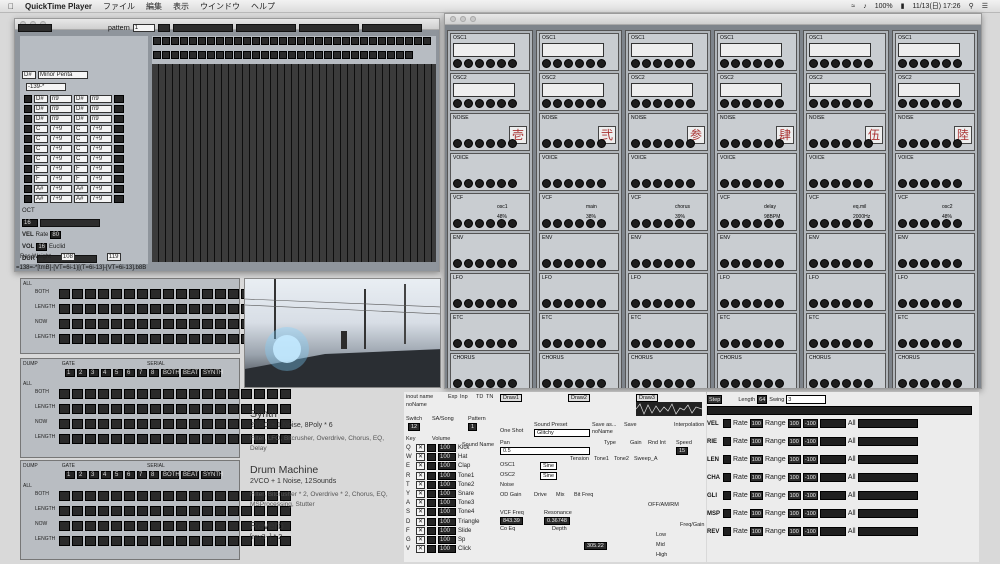 The height and width of the screenshot is (564, 1000). What do you see at coordinates (971, 6) in the screenshot?
I see `search-icon: ⚲` at bounding box center [971, 6].